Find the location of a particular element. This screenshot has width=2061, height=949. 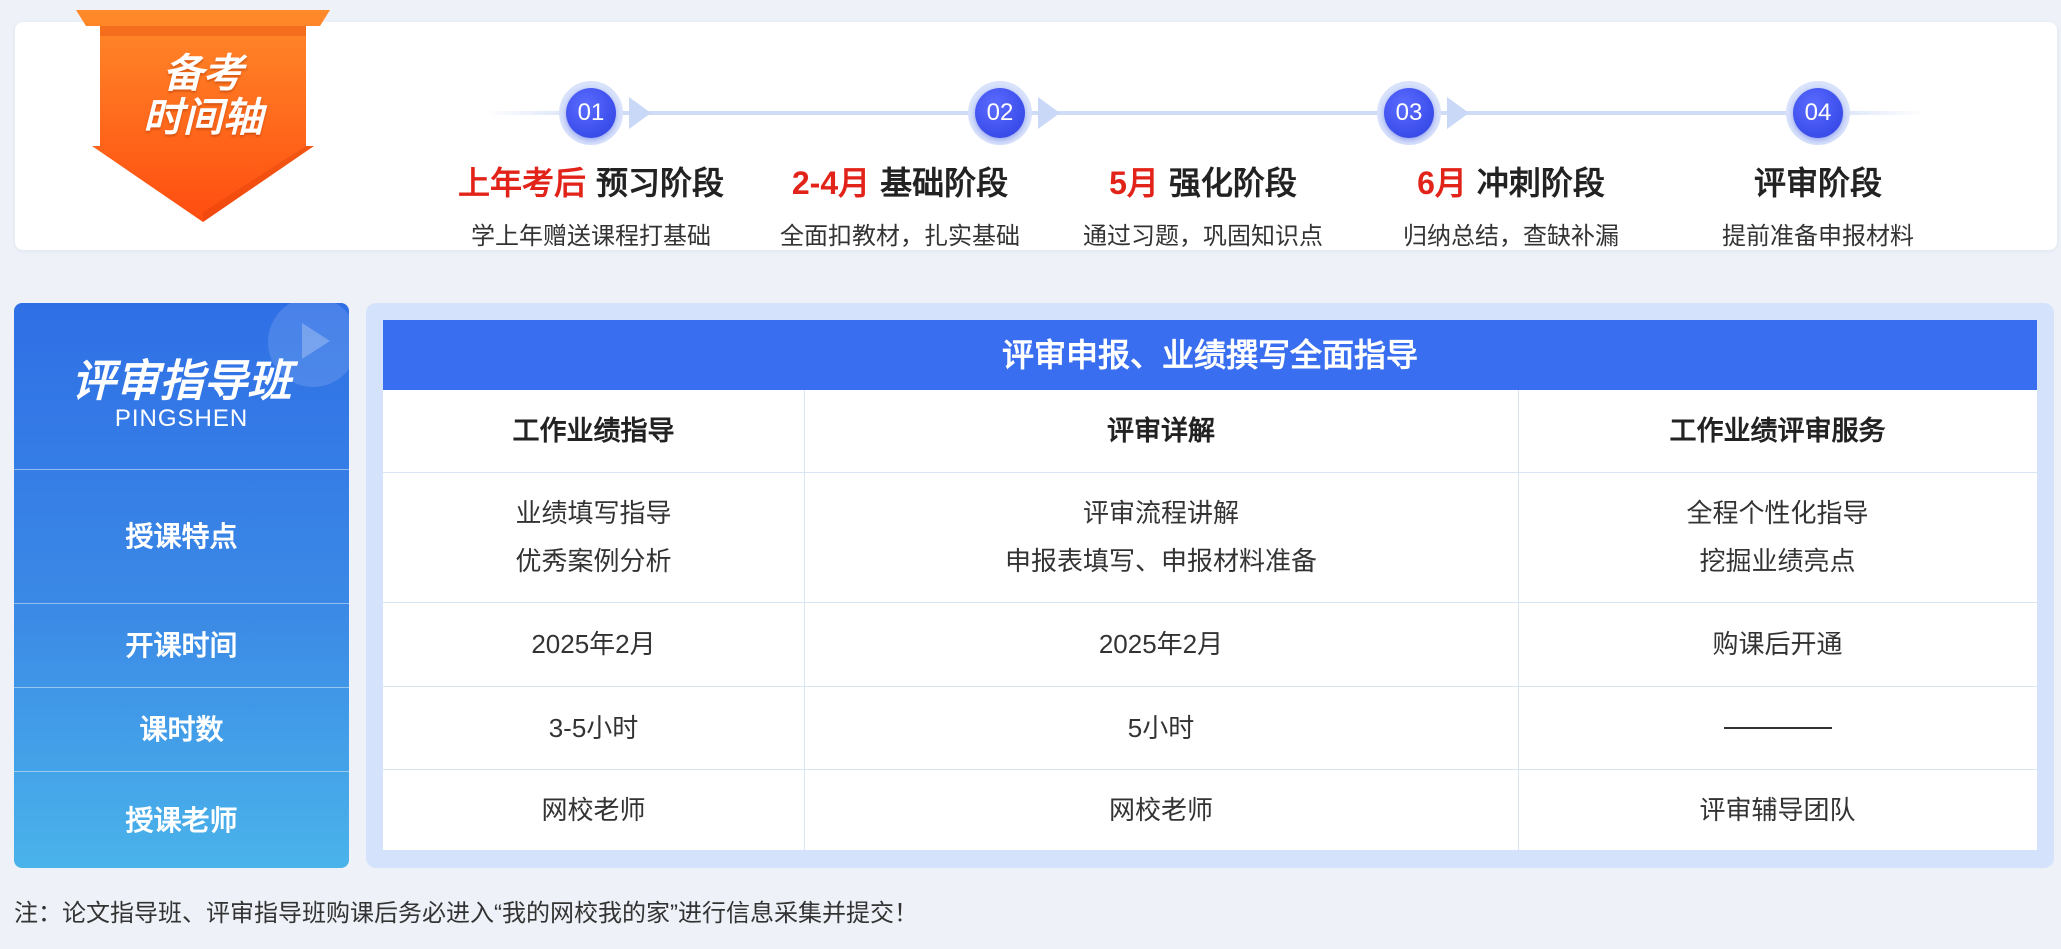

cell-line: 评审流程讲解 is located at coordinates (1160, 513).